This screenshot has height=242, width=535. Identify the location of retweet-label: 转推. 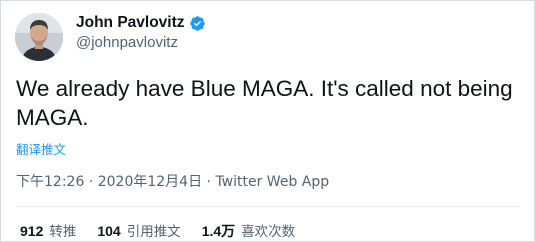
(63, 232).